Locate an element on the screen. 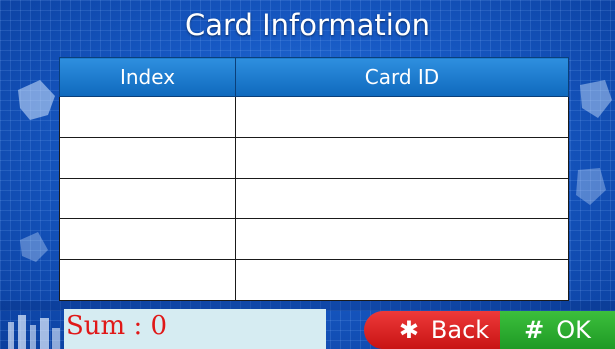 This screenshot has width=615, height=349. column-header-index: Index is located at coordinates (147, 77).